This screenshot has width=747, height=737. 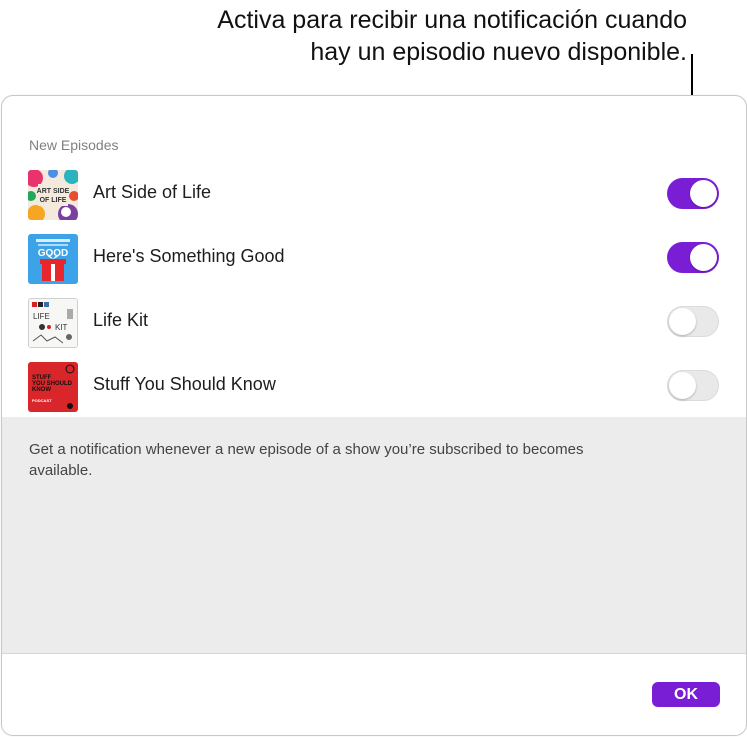 I want to click on notification-toggle-art-side-of-life, so click(x=693, y=193).